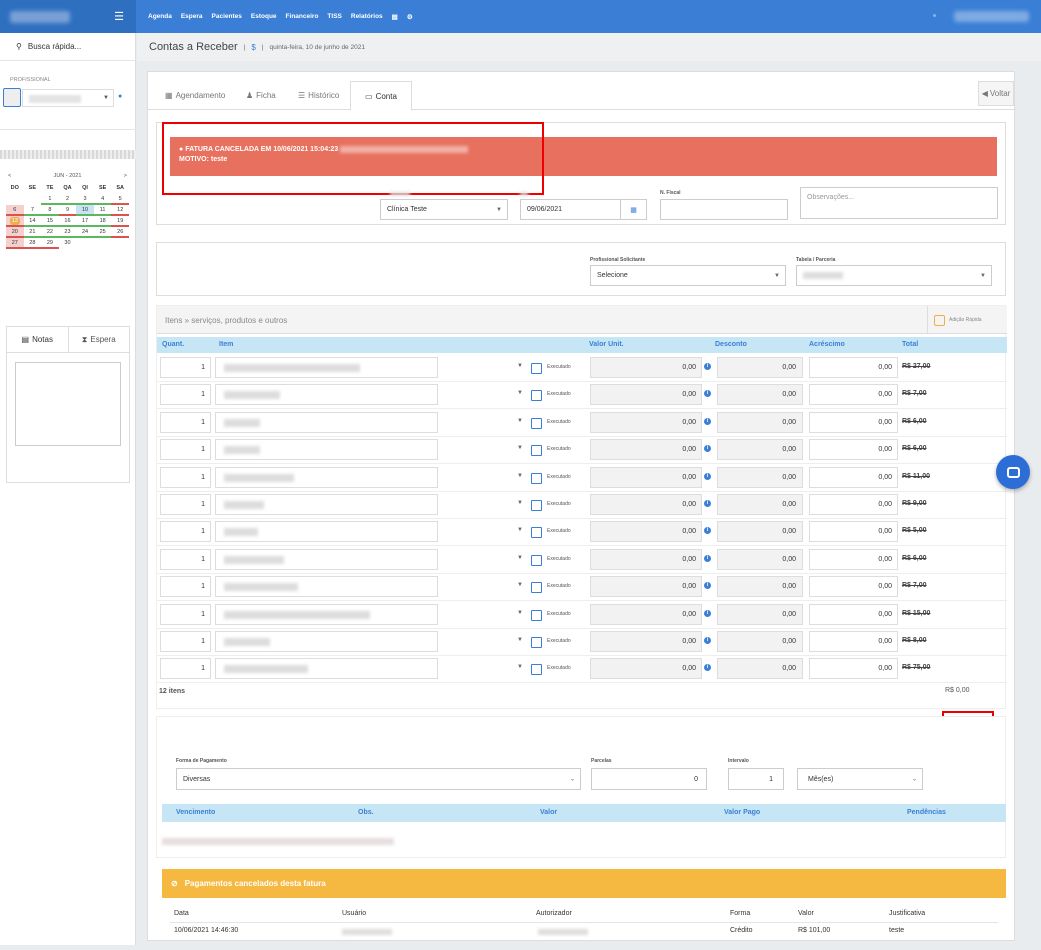  I want to click on calendar-day: 1, so click(50, 199).